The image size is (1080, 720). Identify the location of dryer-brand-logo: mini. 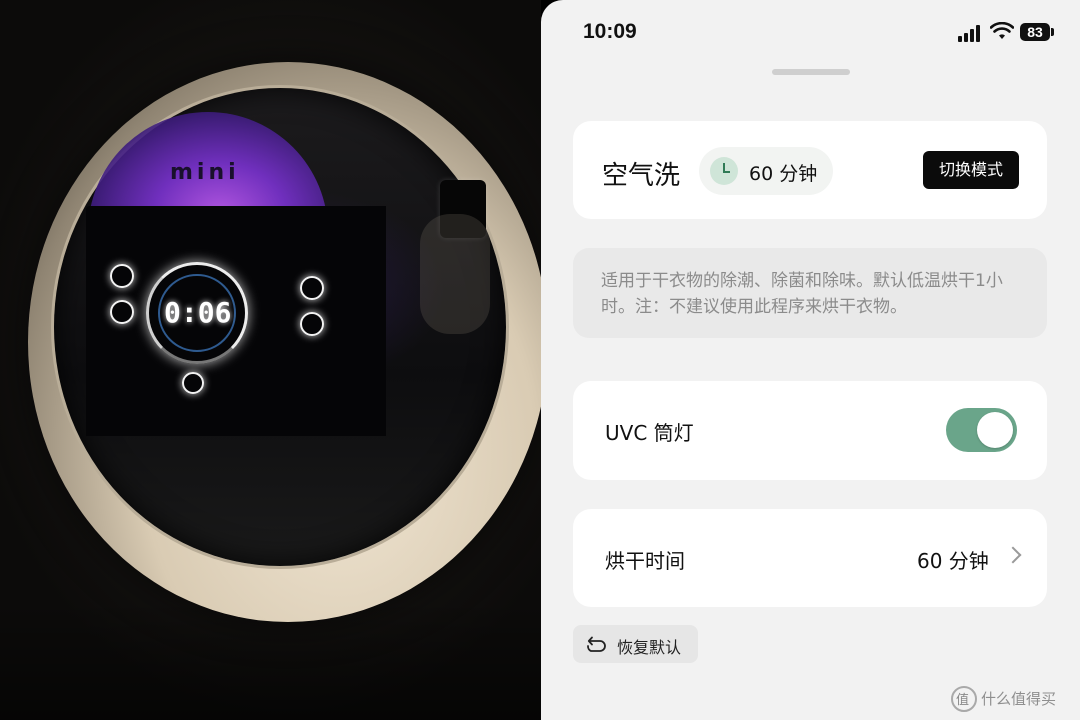
(205, 172).